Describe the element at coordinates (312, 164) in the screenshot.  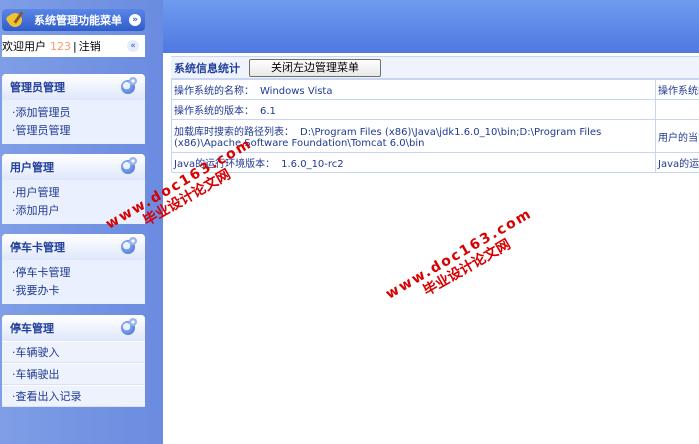
I see `row-value: 1.6.0_10-rc2` at that location.